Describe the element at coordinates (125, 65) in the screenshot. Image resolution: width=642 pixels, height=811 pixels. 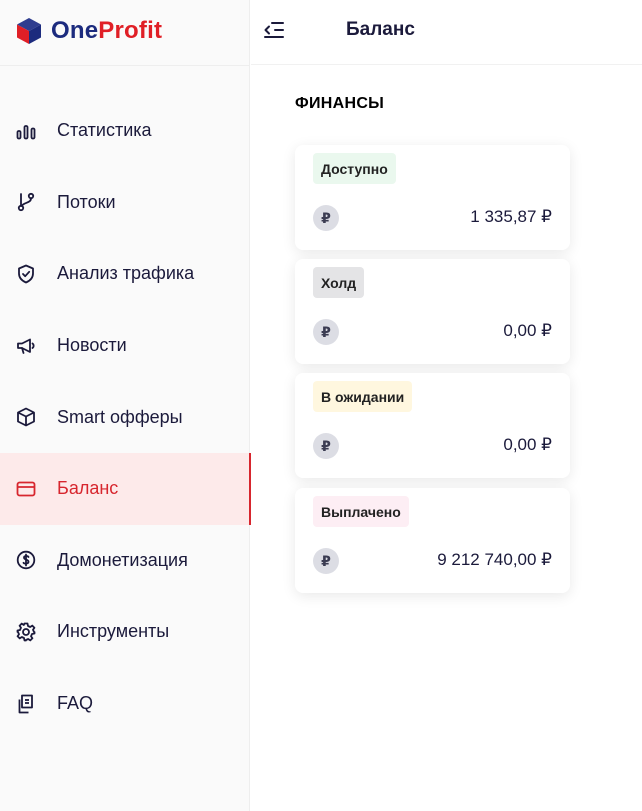
I see `sidebar-divider` at that location.